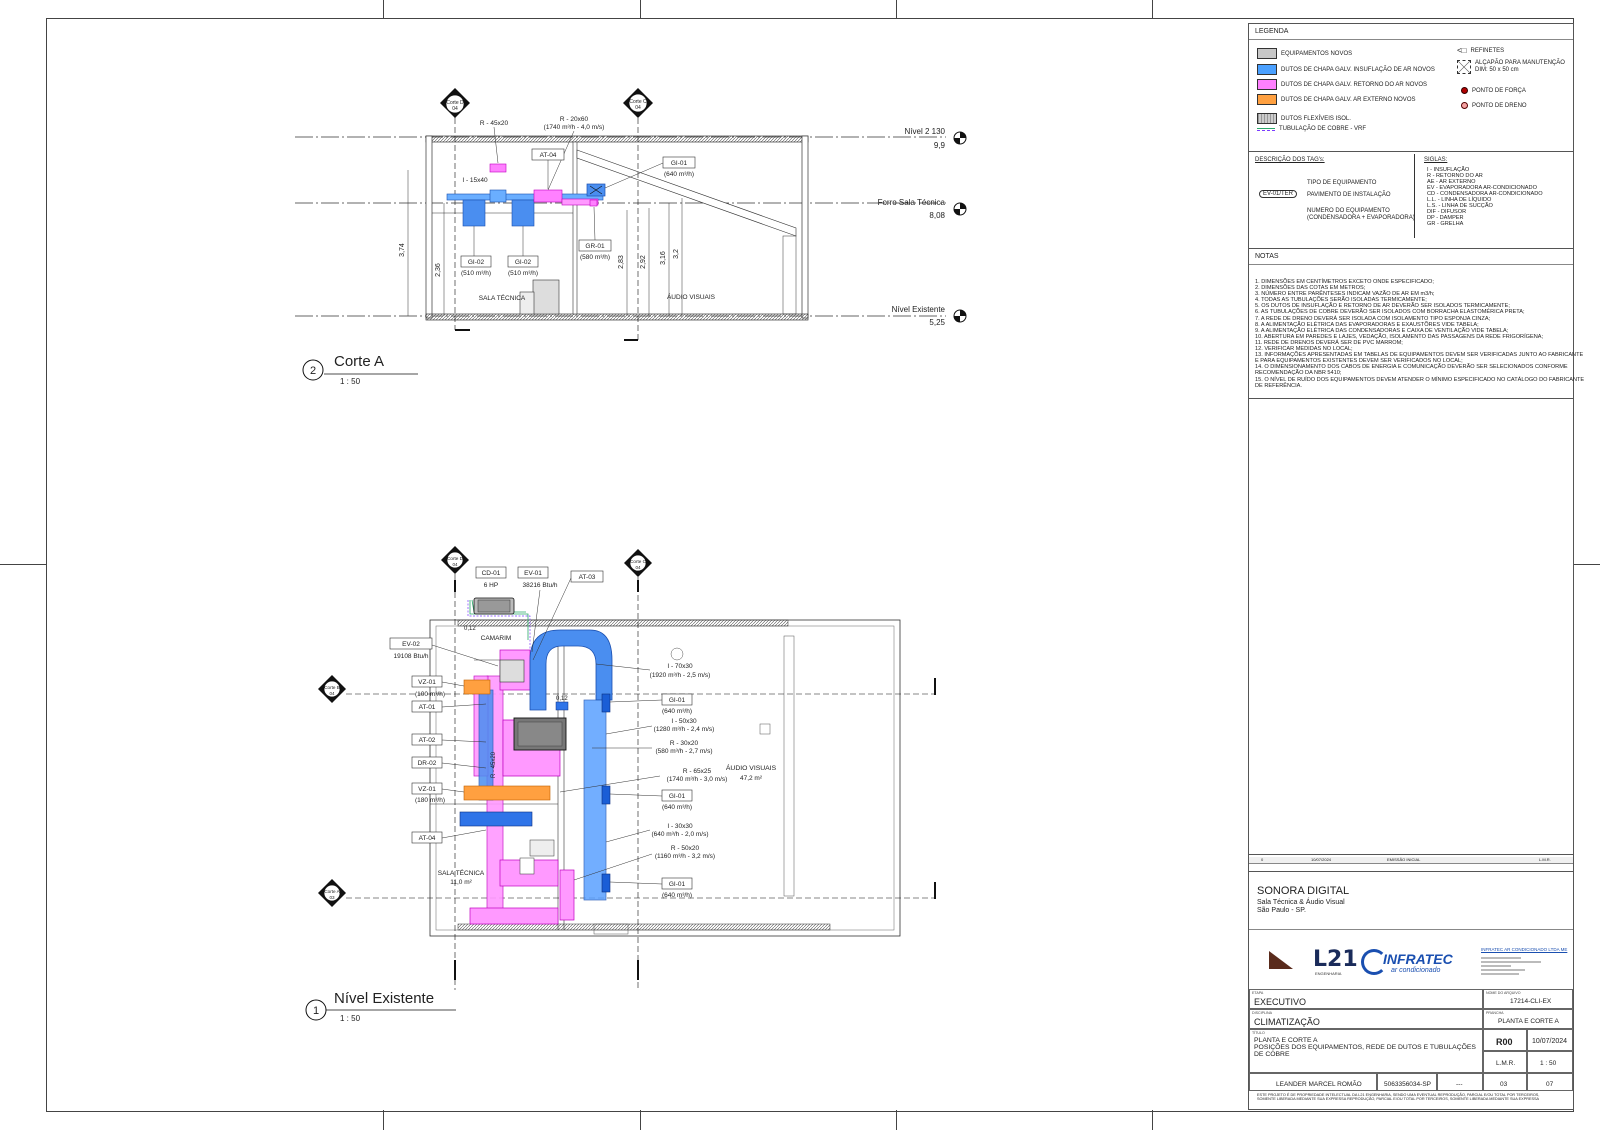 The width and height of the screenshot is (1600, 1130). I want to click on duct-tag: (580 m³/h - 2,7 m/s), so click(683, 751).